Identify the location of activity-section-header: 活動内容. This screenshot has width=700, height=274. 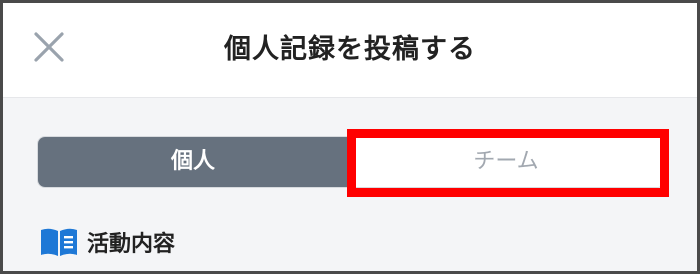
(107, 242).